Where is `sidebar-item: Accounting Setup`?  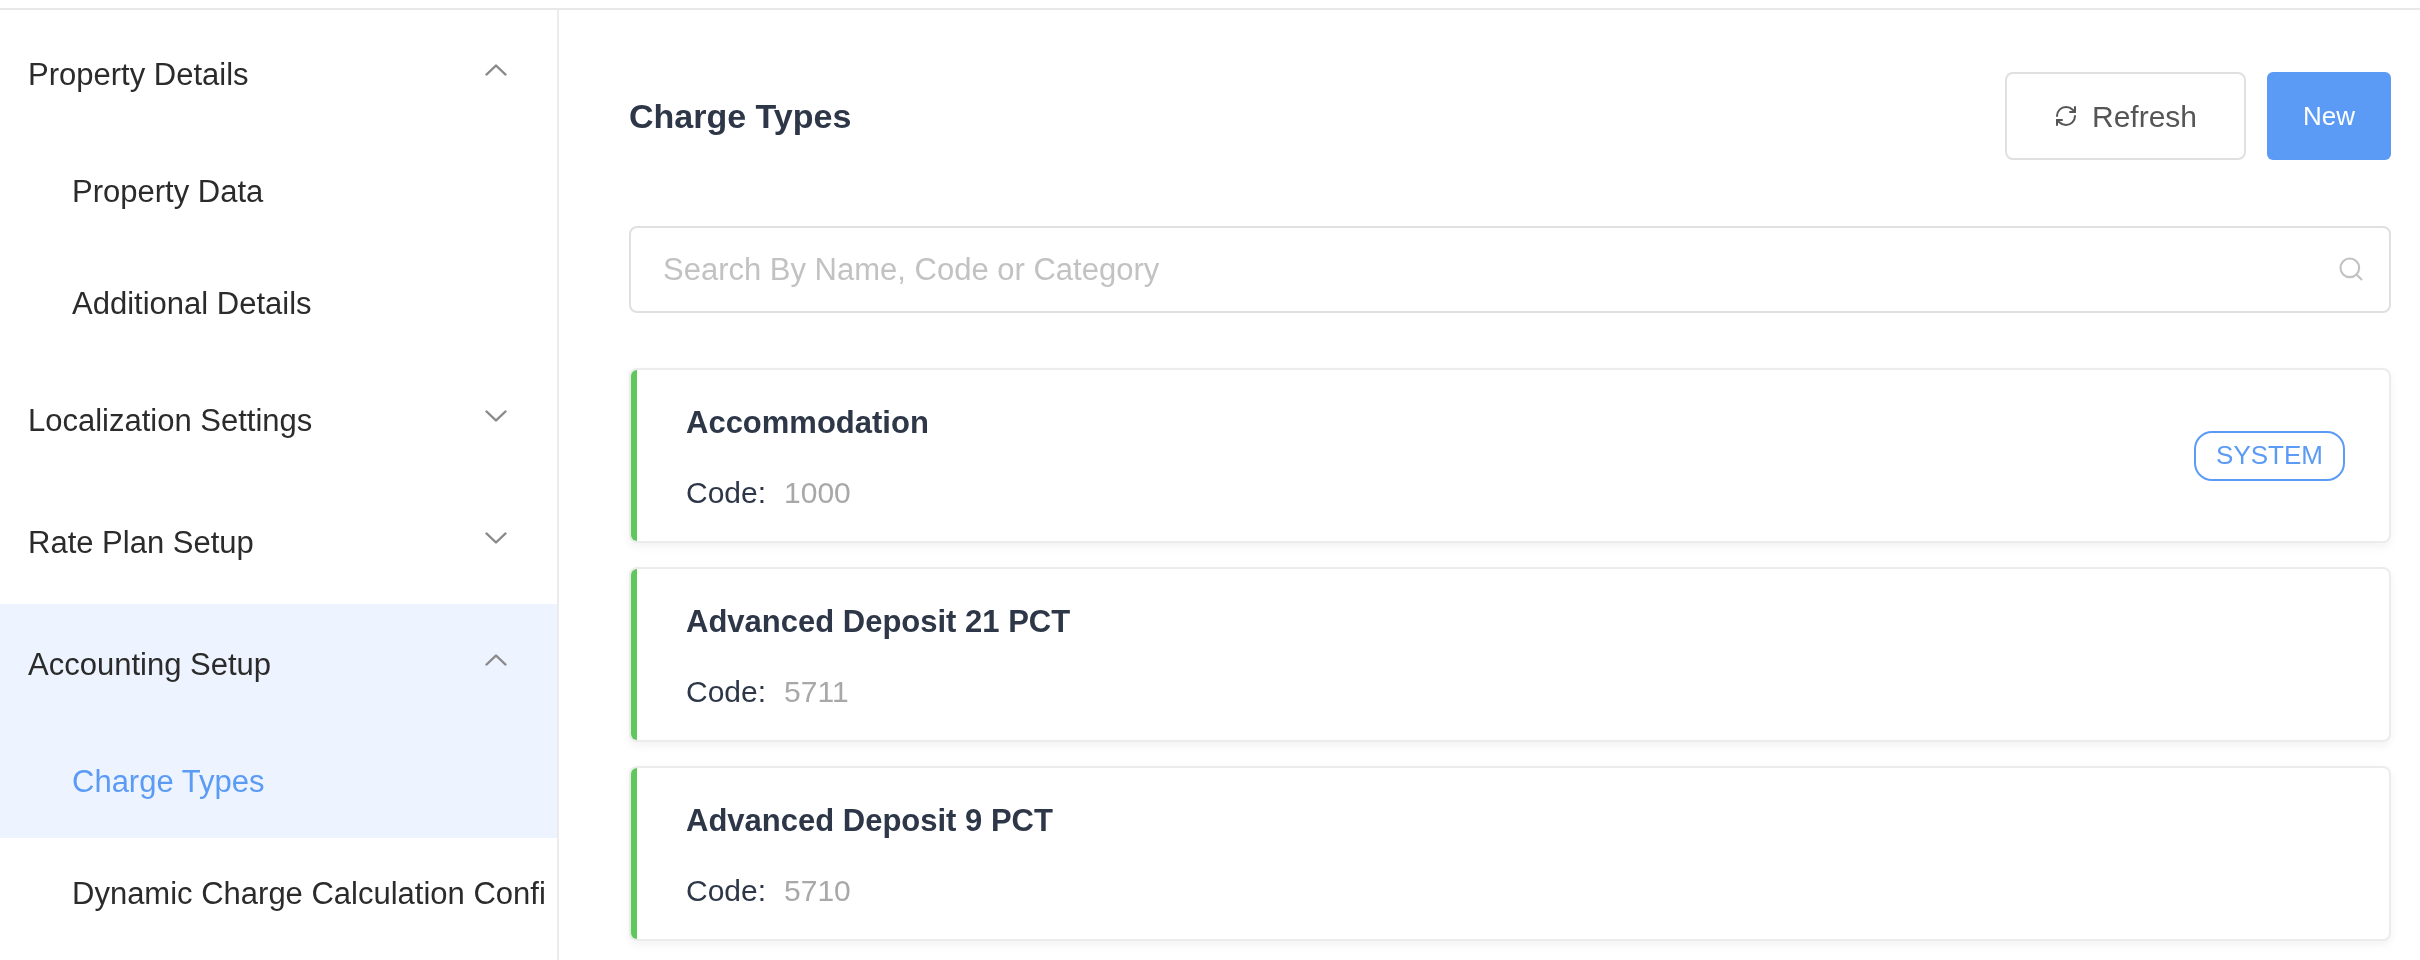
sidebar-item: Accounting Setup is located at coordinates (278, 665).